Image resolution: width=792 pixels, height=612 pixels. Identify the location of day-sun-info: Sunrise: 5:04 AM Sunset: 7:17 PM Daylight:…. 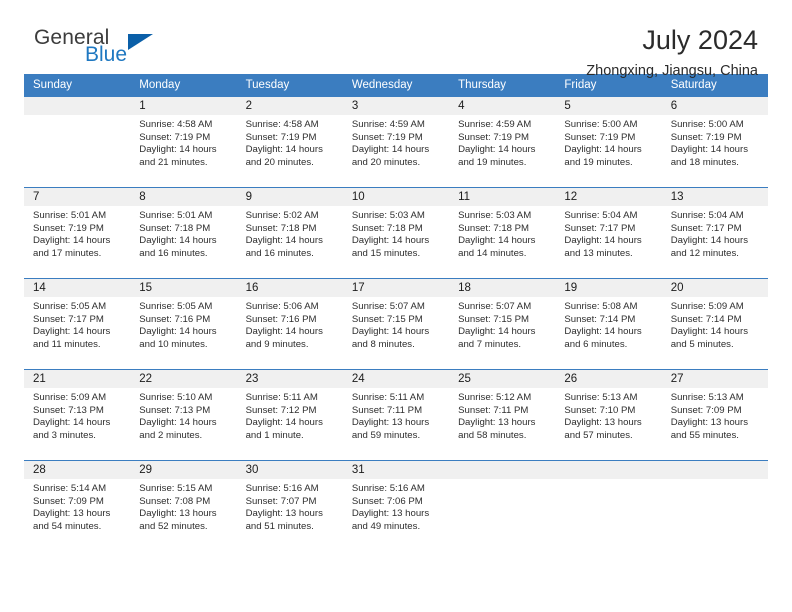
(715, 233).